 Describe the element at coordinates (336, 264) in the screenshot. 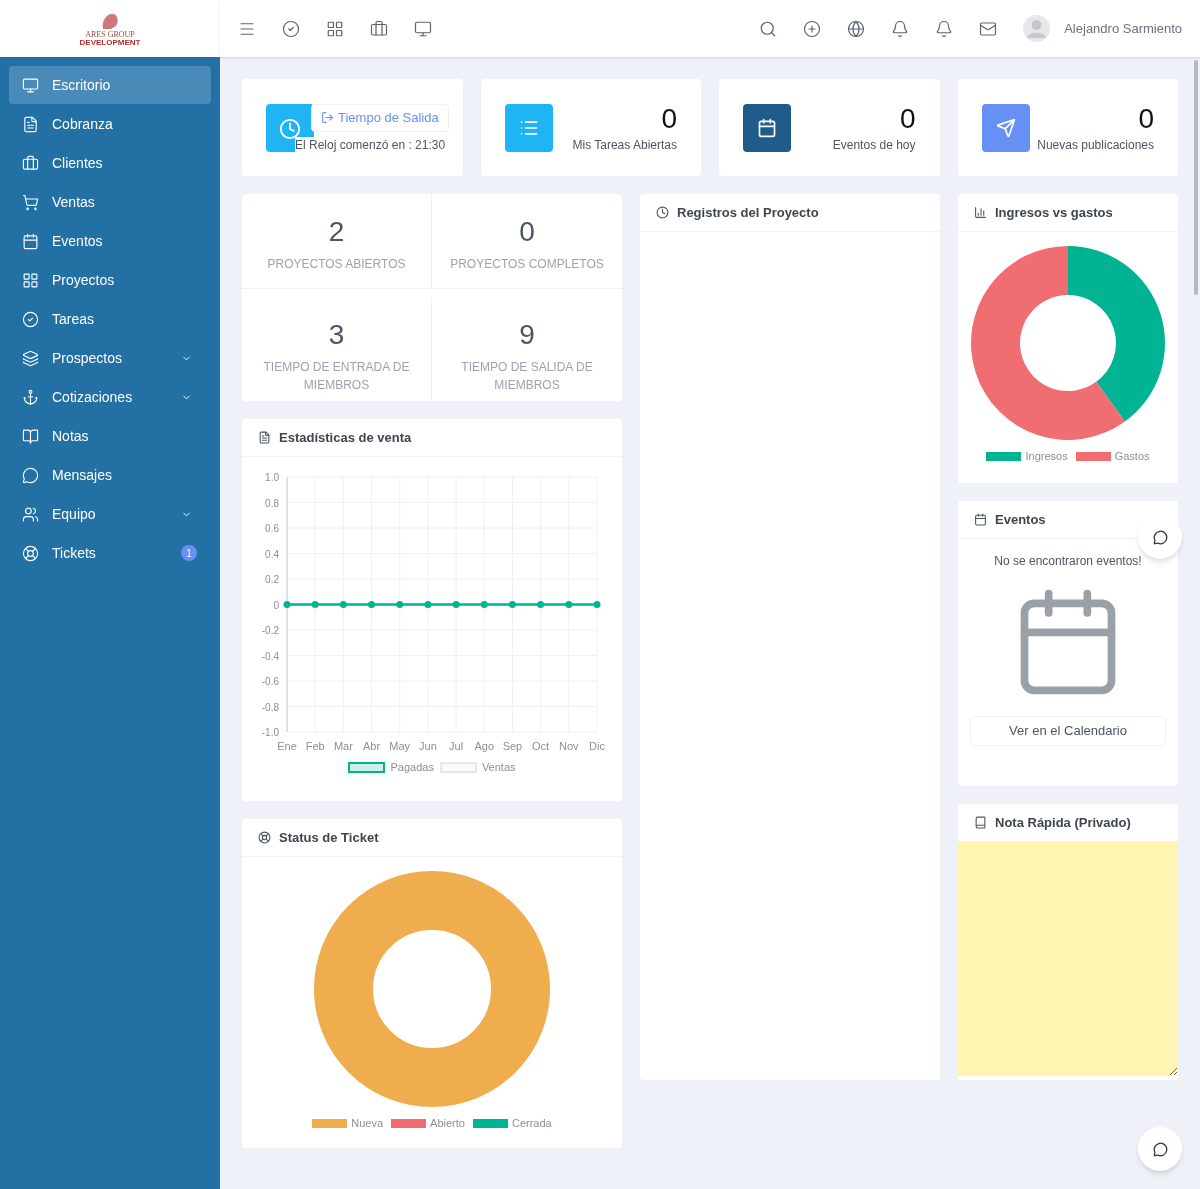

I see `project-stat-label: PROYECTOS ABIERTOS` at that location.